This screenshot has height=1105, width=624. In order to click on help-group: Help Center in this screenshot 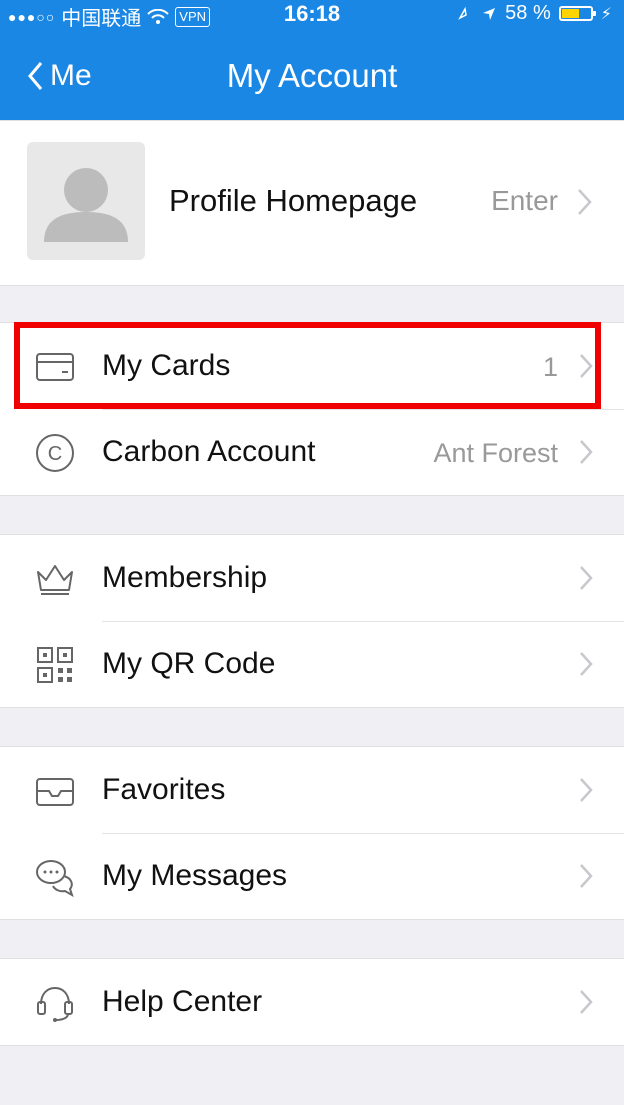, I will do `click(312, 1002)`.